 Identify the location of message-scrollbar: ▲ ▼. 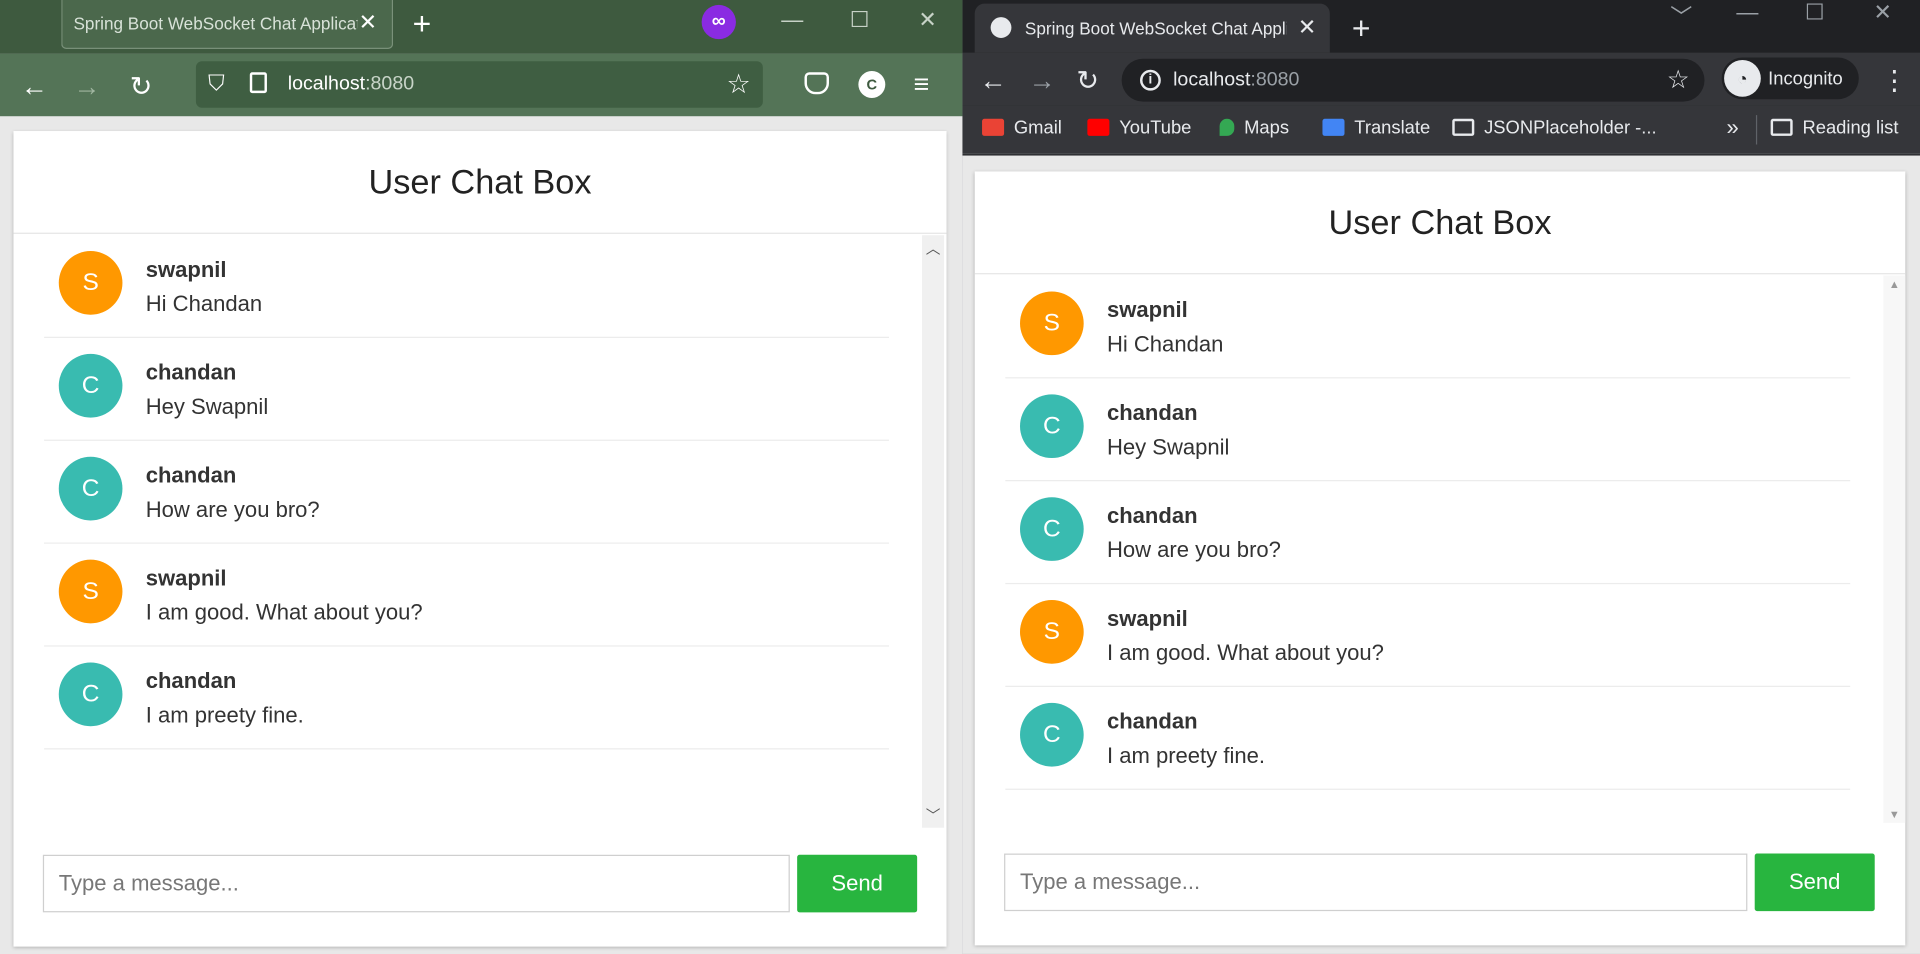
(1894, 549).